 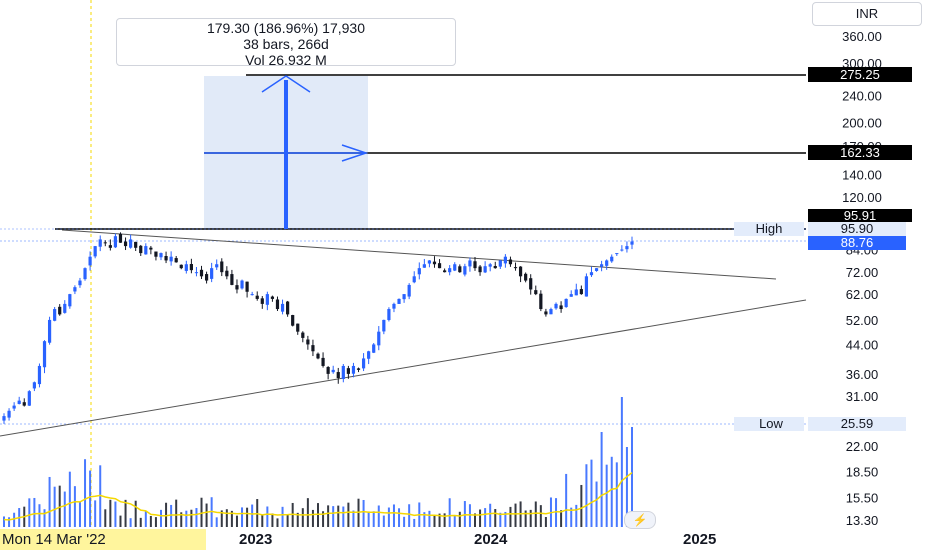 I want to click on price-axis-tick: 360.00, so click(x=862, y=36).